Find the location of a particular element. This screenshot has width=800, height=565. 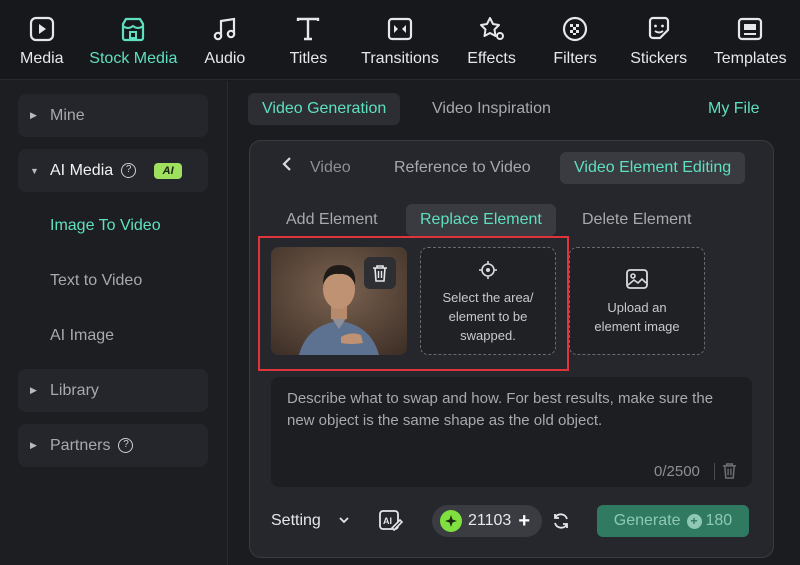

tab-video-inspiration: Video Inspiration is located at coordinates (491, 109).